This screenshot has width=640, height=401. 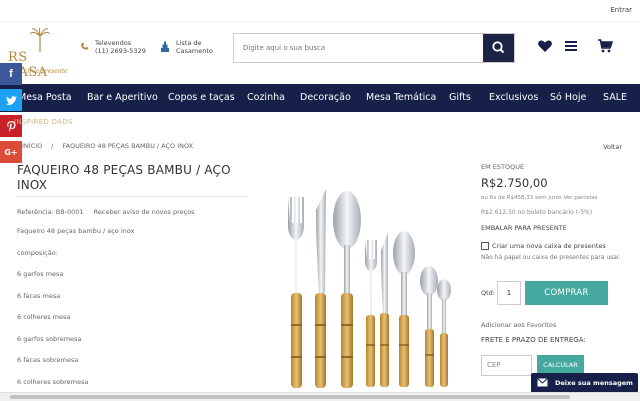 I want to click on back-link: Voltar, so click(x=612, y=147).